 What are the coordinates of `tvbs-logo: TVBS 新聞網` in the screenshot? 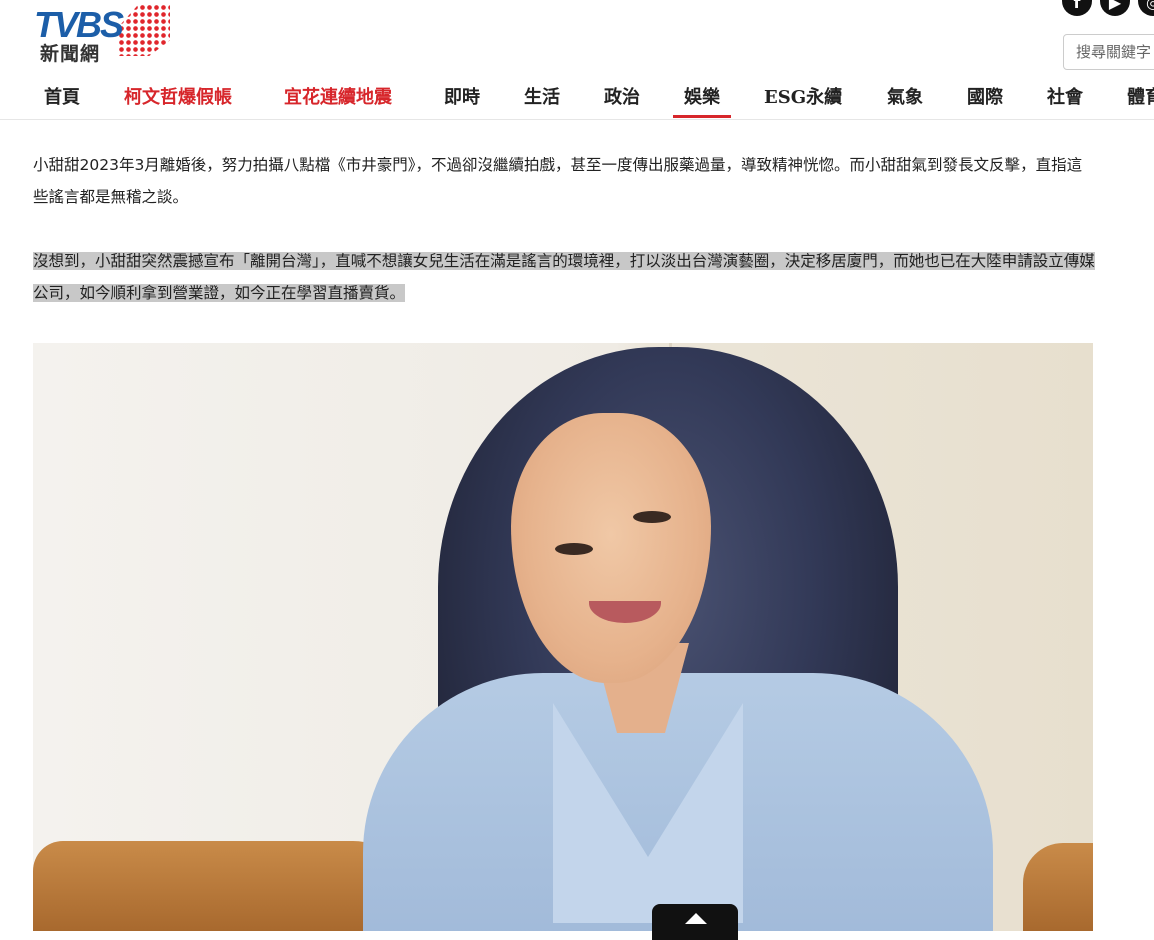 It's located at (102, 37).